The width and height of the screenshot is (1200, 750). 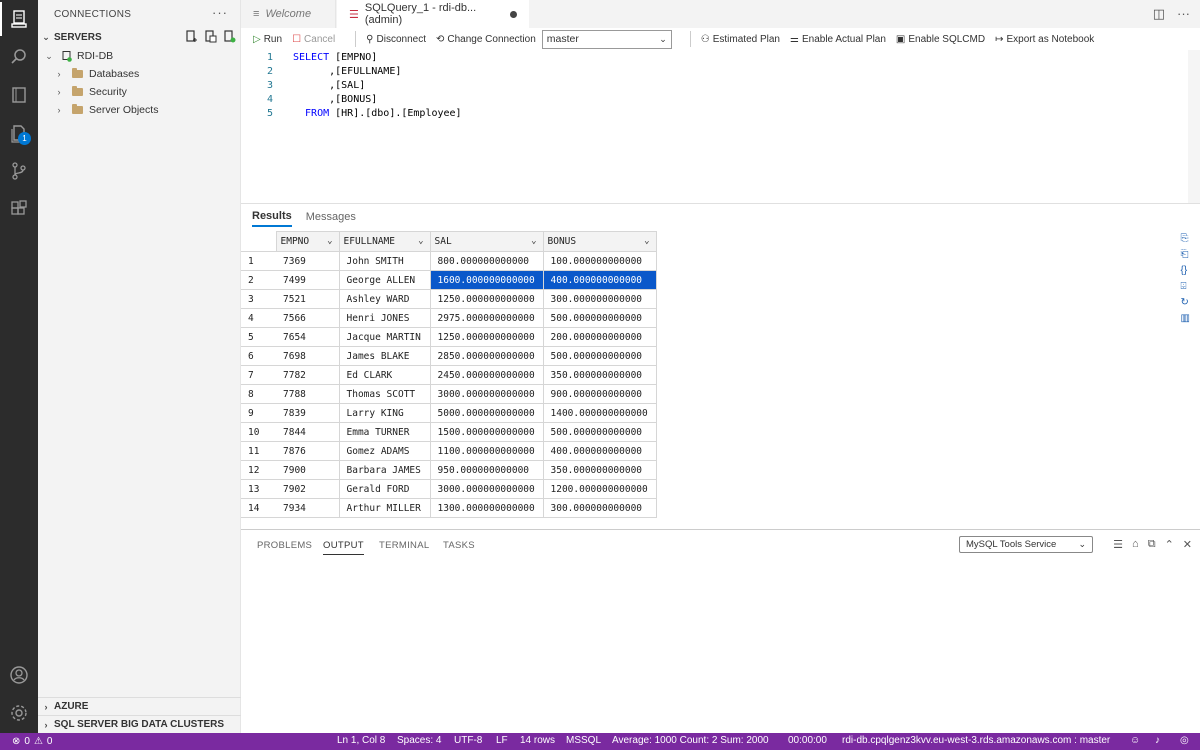 What do you see at coordinates (308, 280) in the screenshot?
I see `table-cell: 7499` at bounding box center [308, 280].